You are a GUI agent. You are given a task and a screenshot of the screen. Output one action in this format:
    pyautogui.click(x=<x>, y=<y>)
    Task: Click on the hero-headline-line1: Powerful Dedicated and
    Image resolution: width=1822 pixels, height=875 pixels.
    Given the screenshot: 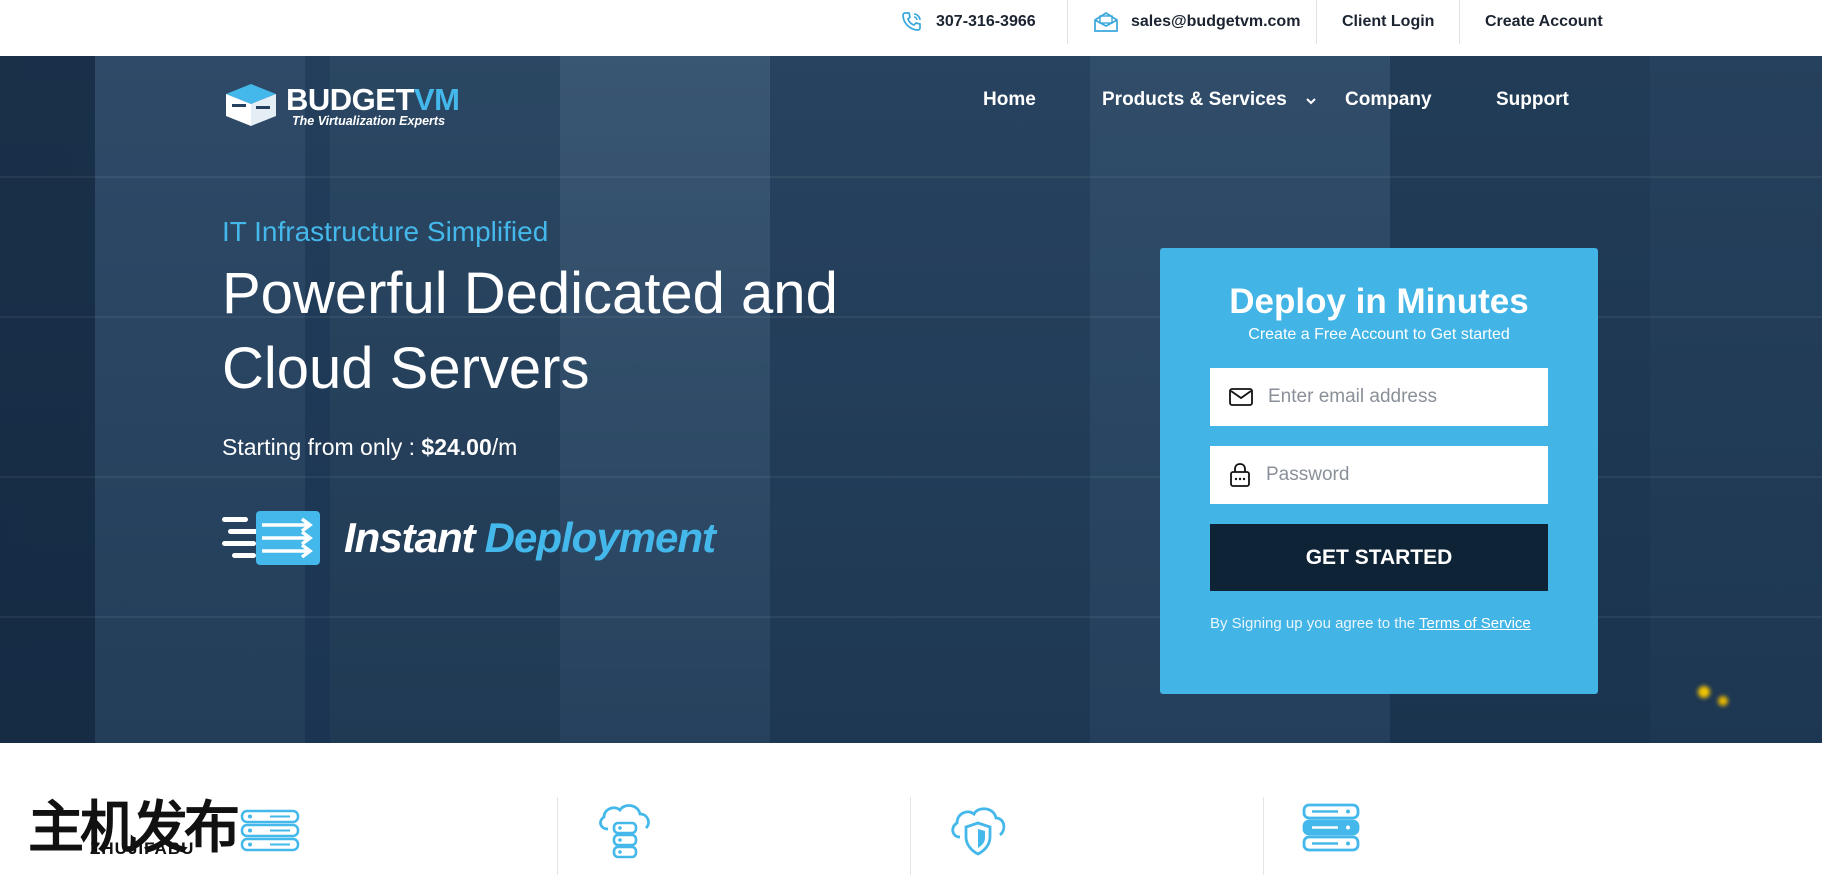 What is the action you would take?
    pyautogui.click(x=530, y=293)
    